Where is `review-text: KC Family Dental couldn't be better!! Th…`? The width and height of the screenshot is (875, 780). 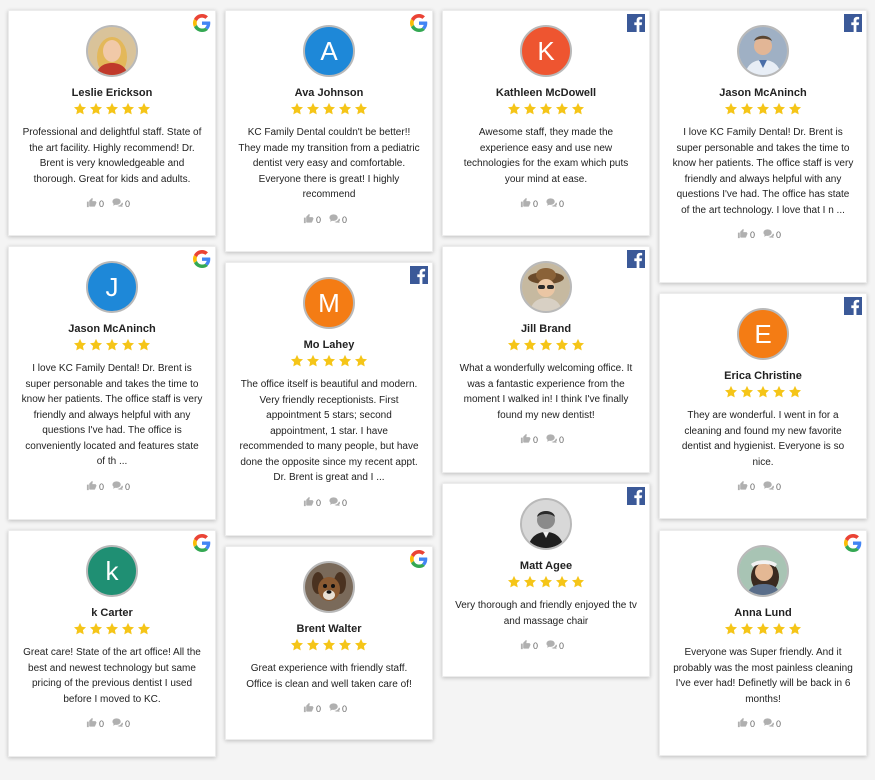
review-text: KC Family Dental couldn't be better!! Th… is located at coordinates (329, 163).